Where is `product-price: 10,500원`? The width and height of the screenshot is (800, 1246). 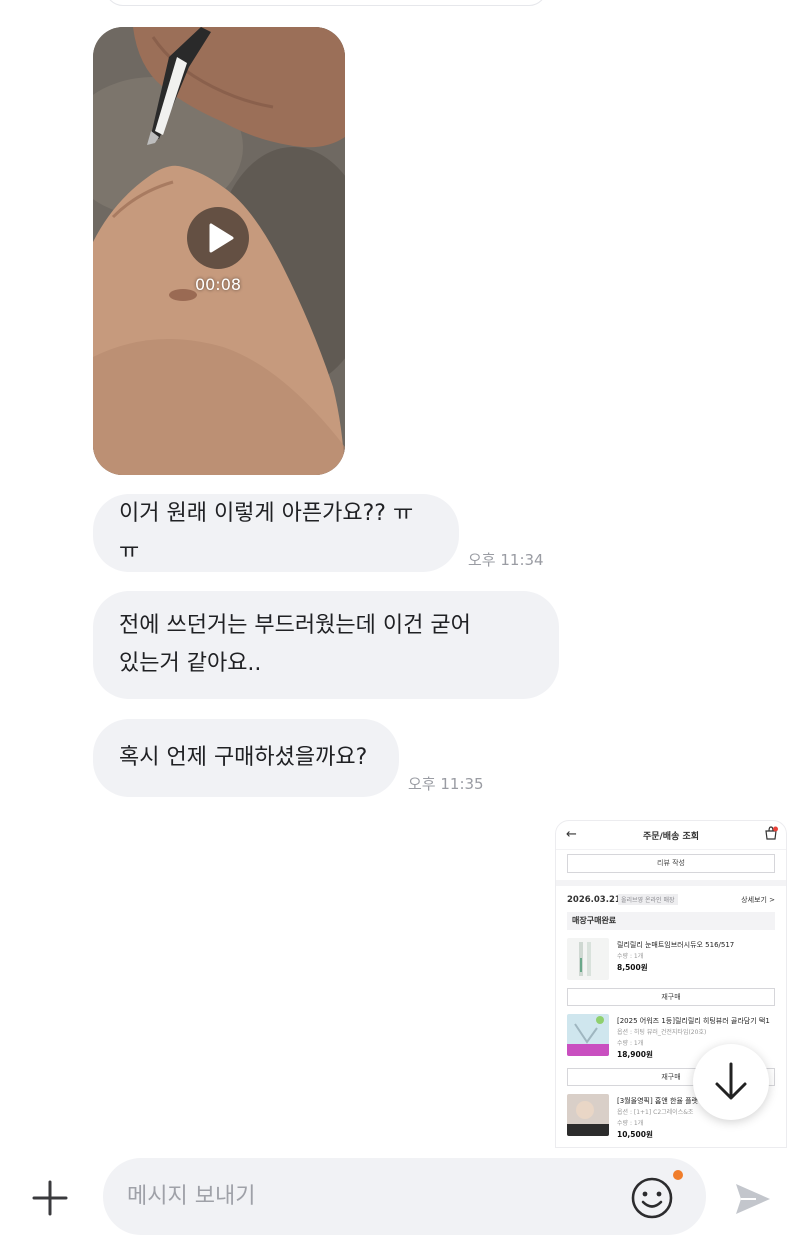
product-price: 10,500원 is located at coordinates (635, 1134).